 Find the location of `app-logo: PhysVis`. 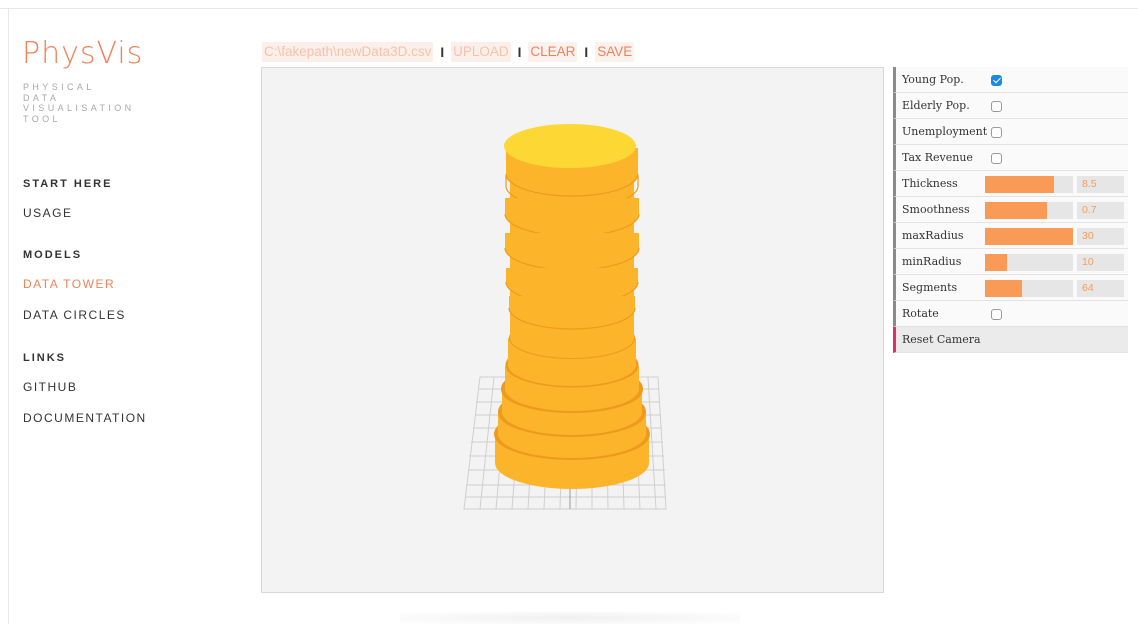

app-logo: PhysVis is located at coordinates (83, 53).